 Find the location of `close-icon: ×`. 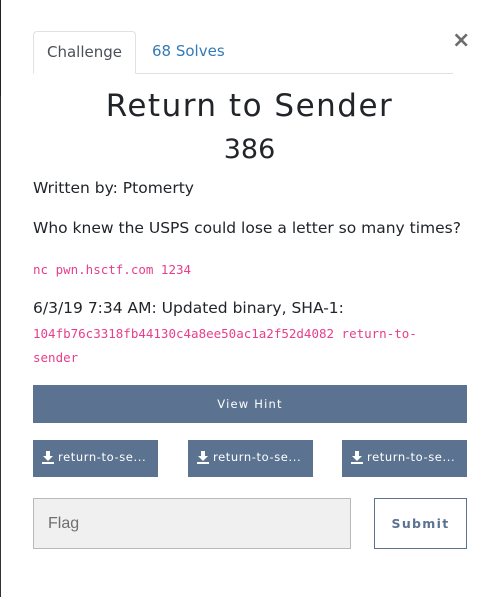

close-icon: × is located at coordinates (461, 41).